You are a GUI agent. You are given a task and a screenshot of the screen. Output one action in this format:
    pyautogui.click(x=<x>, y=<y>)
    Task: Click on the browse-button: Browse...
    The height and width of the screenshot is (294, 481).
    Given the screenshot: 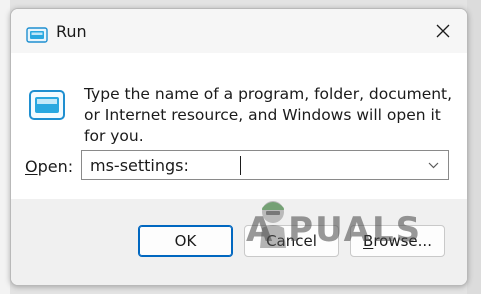 What is the action you would take?
    pyautogui.click(x=397, y=241)
    